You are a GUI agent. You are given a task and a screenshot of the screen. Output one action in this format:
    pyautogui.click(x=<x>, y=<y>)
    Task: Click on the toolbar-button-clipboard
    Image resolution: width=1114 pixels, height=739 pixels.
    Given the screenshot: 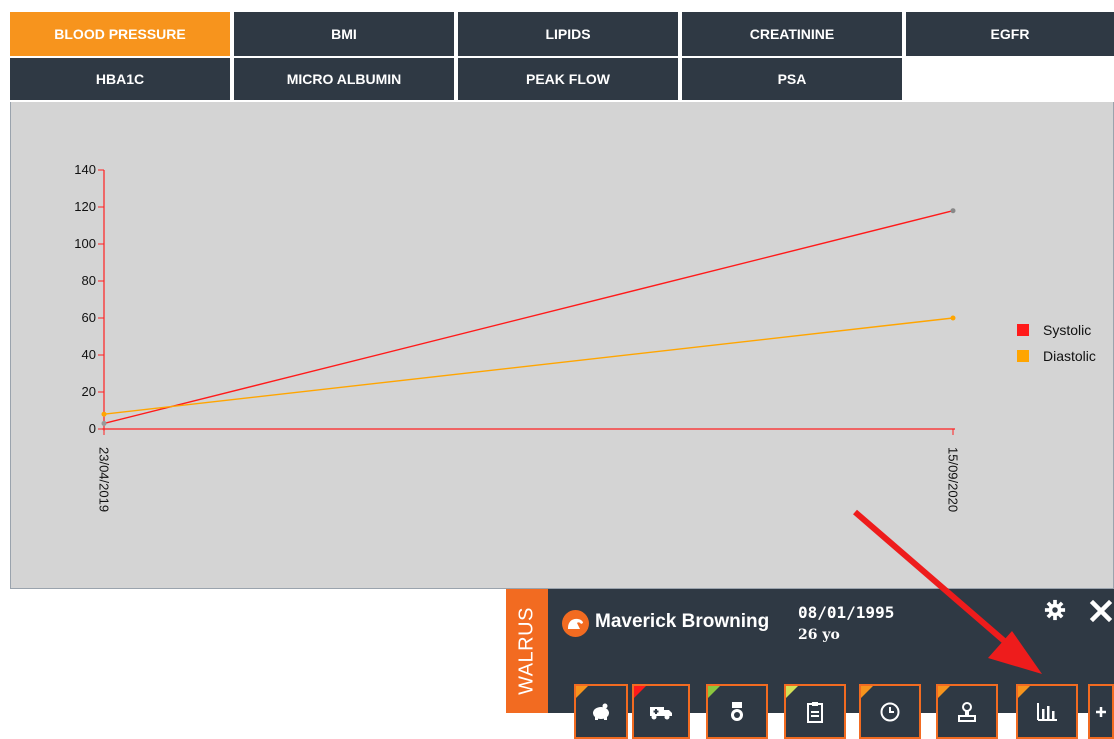 What is the action you would take?
    pyautogui.click(x=815, y=711)
    